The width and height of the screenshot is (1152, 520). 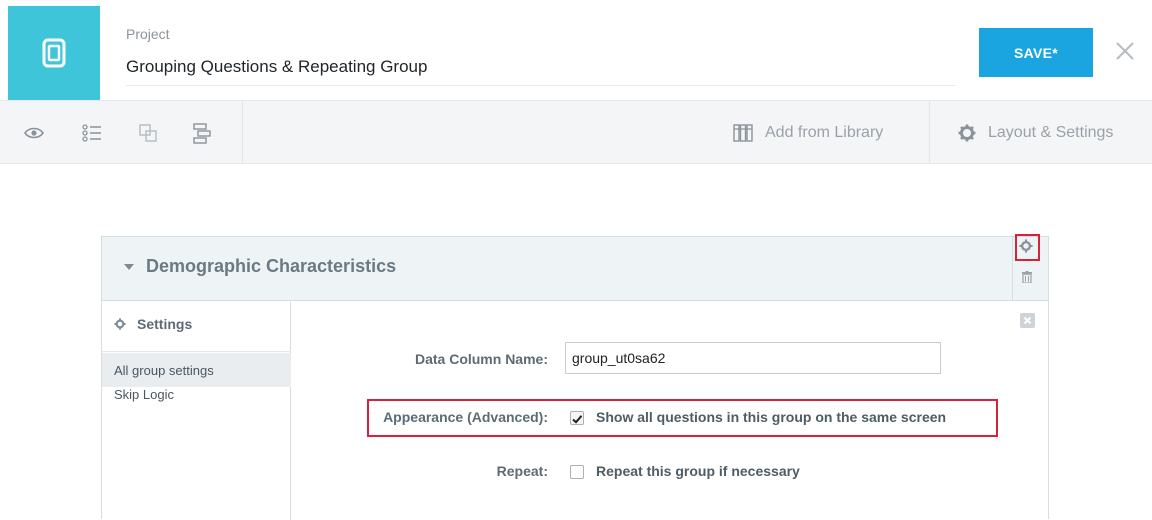 I want to click on settings-sidebar: Settings All group settings Skip Logic, so click(x=196, y=411).